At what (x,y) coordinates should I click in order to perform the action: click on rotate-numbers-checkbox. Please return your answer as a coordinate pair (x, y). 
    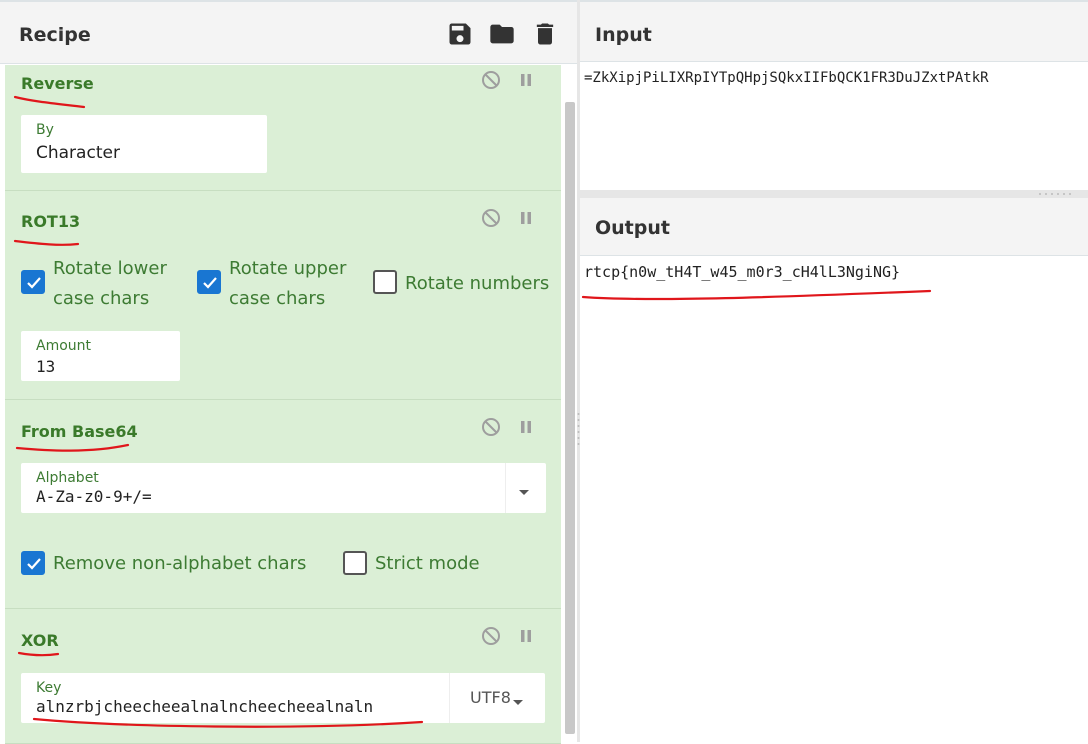
    Looking at the image, I should click on (385, 282).